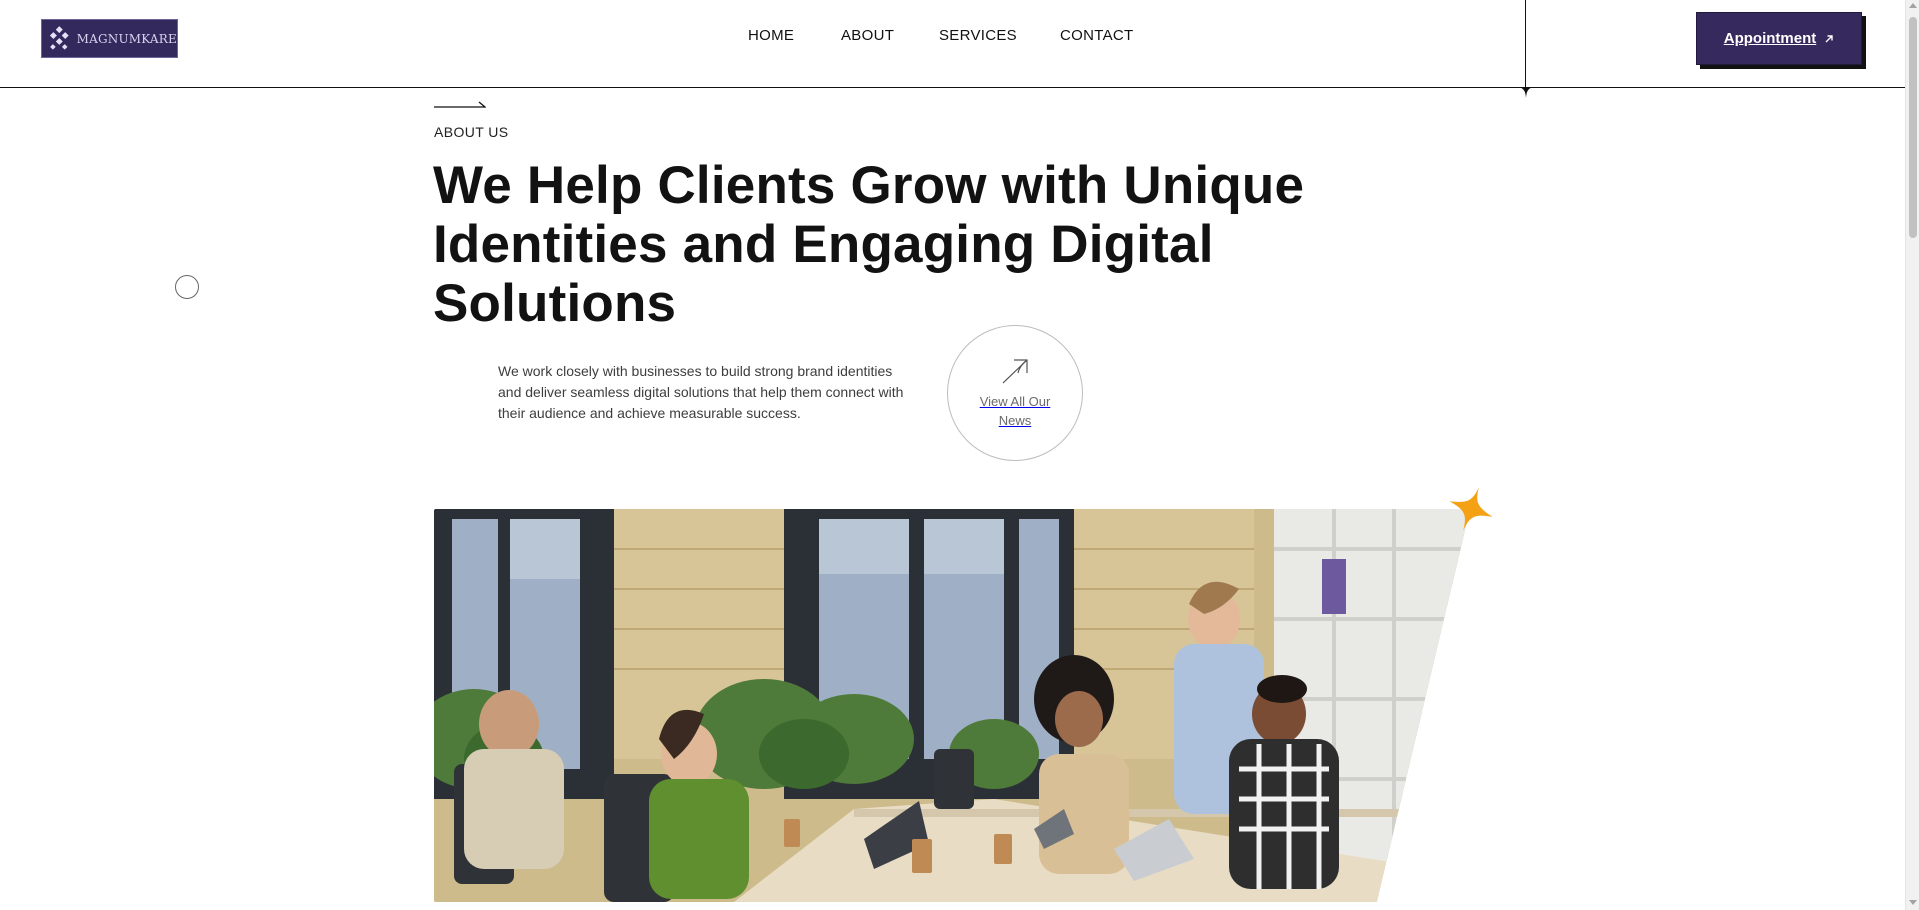 This screenshot has height=910, width=1919. I want to click on nav-contact: CONTACT, so click(1100, 36).